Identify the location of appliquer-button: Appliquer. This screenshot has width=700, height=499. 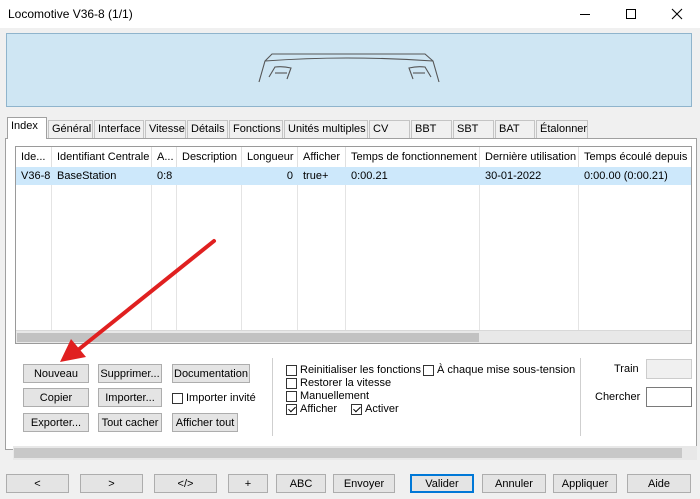
(585, 483).